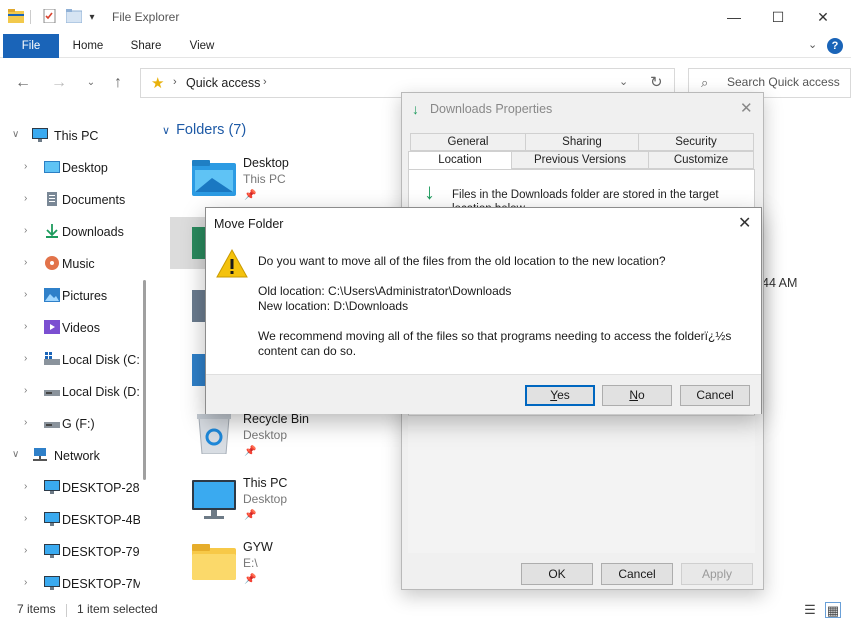  What do you see at coordinates (70, 200) in the screenshot?
I see `sidebar-item-documents: › Documents` at bounding box center [70, 200].